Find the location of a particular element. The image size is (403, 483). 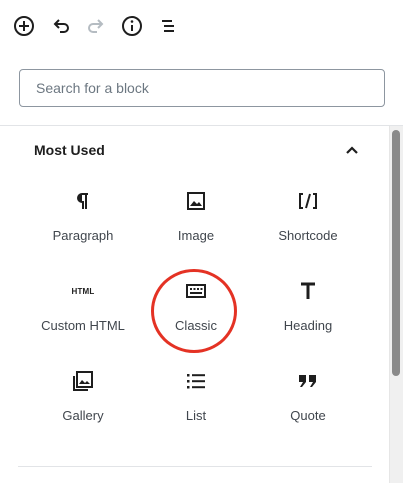

quote-icon is located at coordinates (308, 381).